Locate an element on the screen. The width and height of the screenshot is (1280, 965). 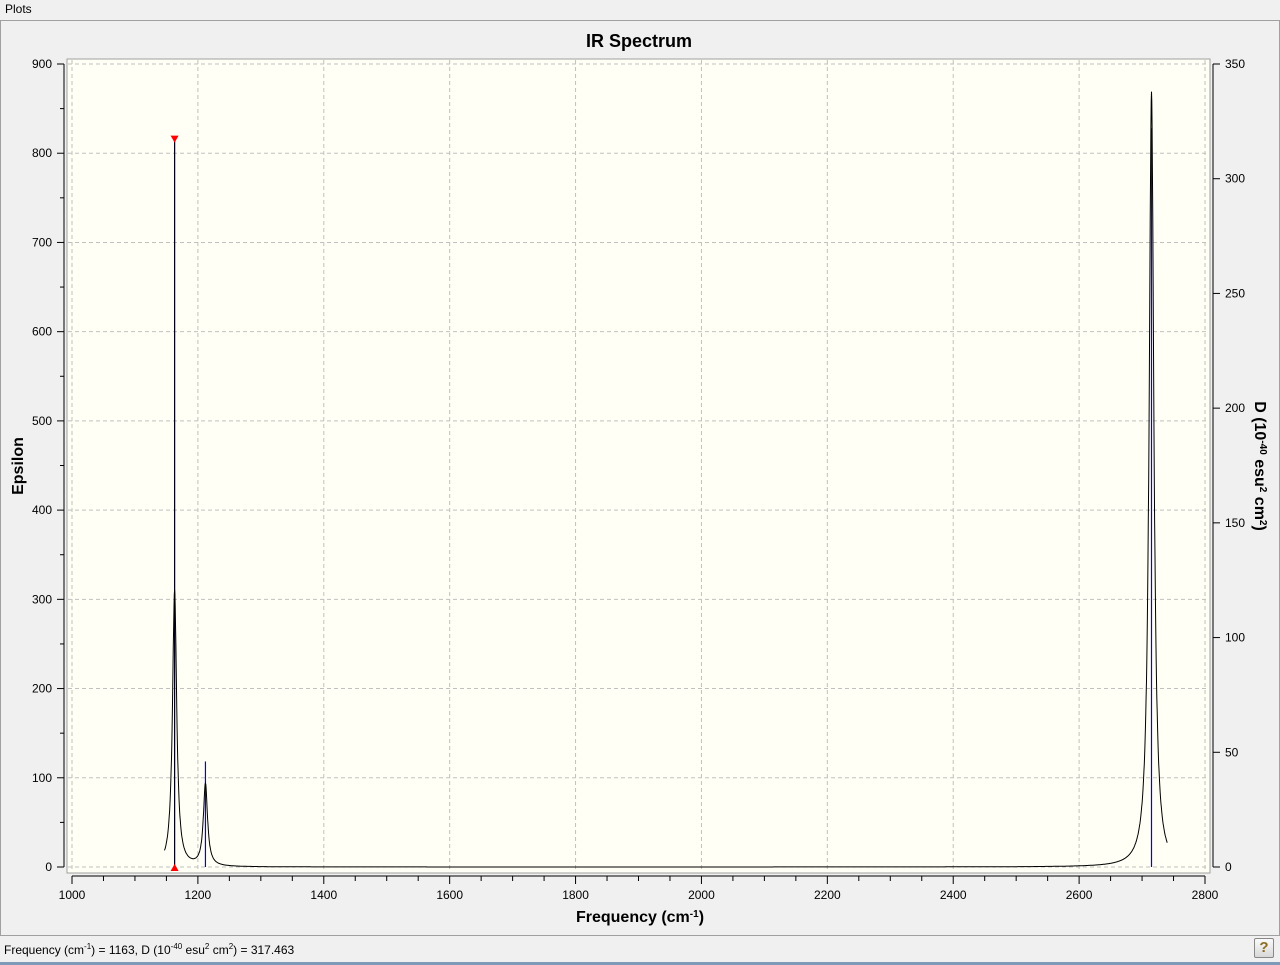
y-axis-label: Epsilon is located at coordinates (18, 466).